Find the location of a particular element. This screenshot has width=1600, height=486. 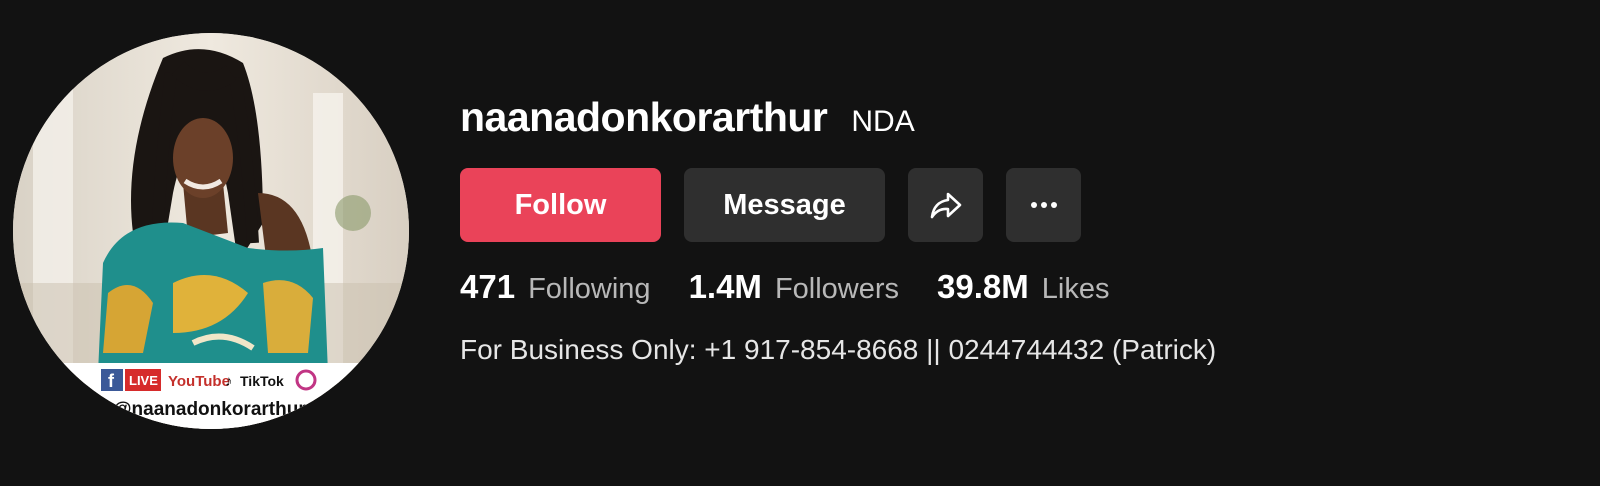

nickname: NDA is located at coordinates (883, 121).